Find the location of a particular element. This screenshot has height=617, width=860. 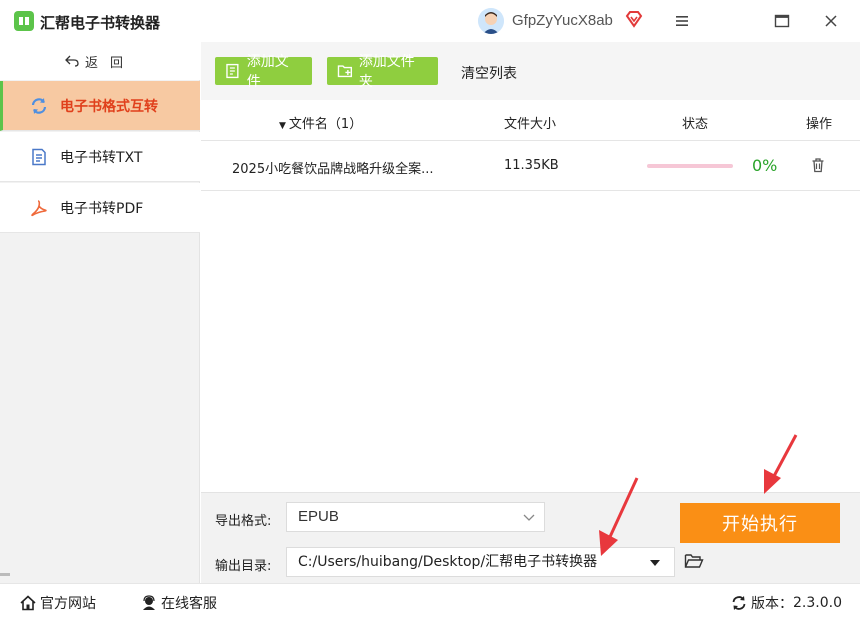

sidebar-item-to-txt: 电子书转TXT is located at coordinates (100, 157).